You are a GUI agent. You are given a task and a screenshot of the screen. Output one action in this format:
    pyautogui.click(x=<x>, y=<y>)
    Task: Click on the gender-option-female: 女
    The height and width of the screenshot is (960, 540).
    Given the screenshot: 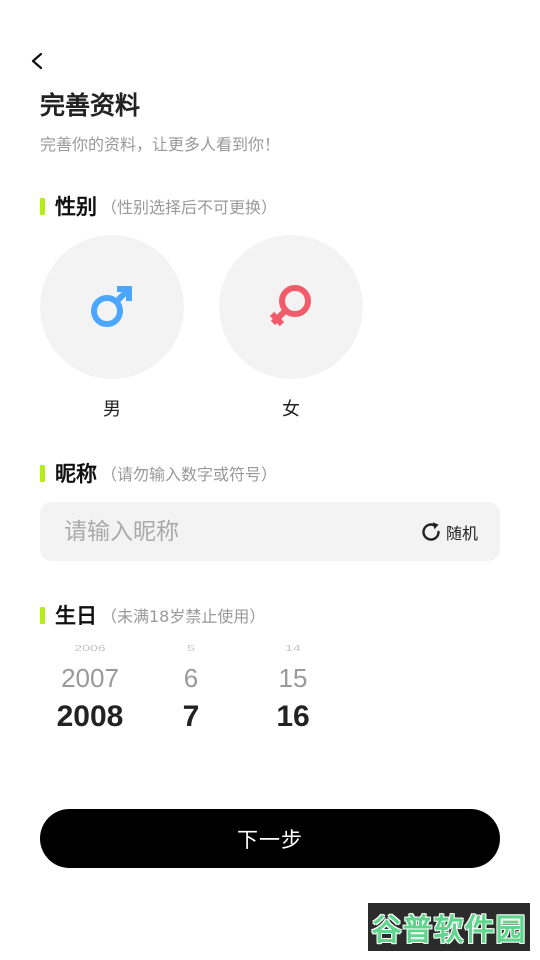 What is the action you would take?
    pyautogui.click(x=291, y=328)
    